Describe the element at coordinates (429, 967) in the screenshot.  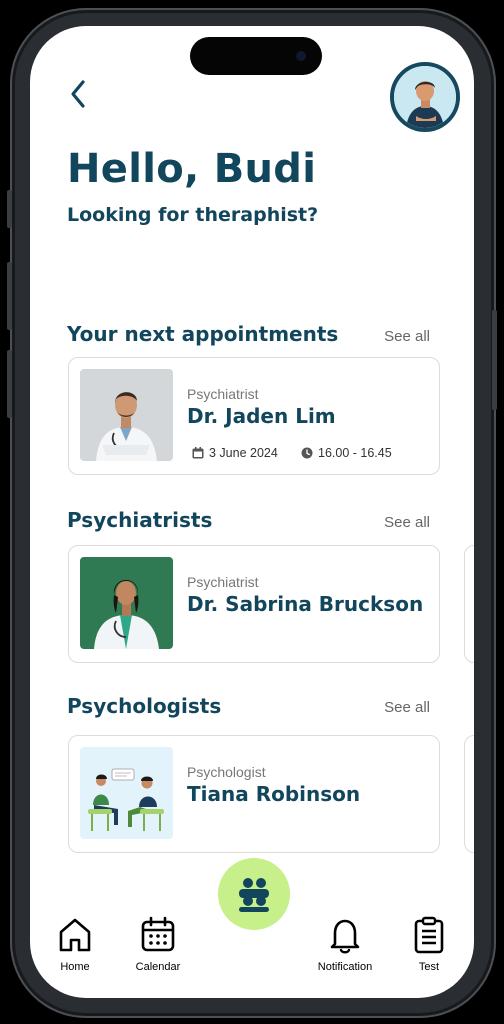
I see `nav-test-label: Test` at that location.